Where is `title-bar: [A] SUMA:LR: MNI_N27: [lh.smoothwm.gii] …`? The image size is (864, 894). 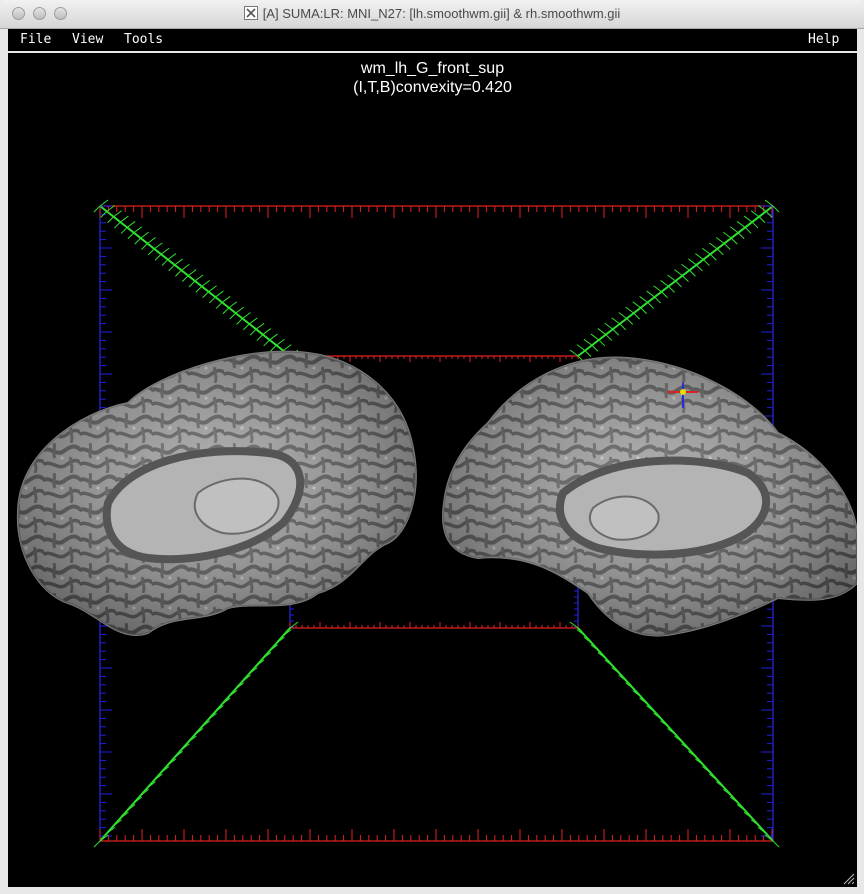
title-bar: [A] SUMA:LR: MNI_N27: [lh.smoothwm.gii] … is located at coordinates (432, 14).